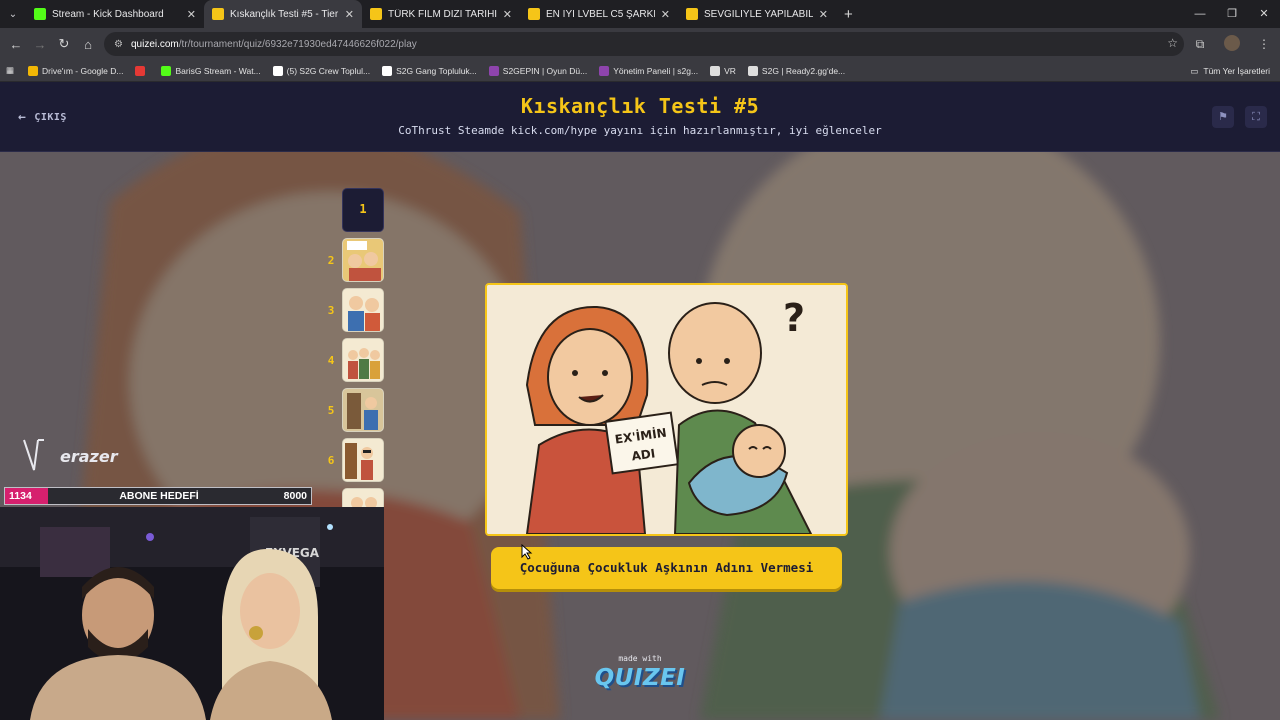 This screenshot has width=1280, height=720. Describe the element at coordinates (527, 552) in the screenshot. I see `mouse-cursor-icon` at that location.